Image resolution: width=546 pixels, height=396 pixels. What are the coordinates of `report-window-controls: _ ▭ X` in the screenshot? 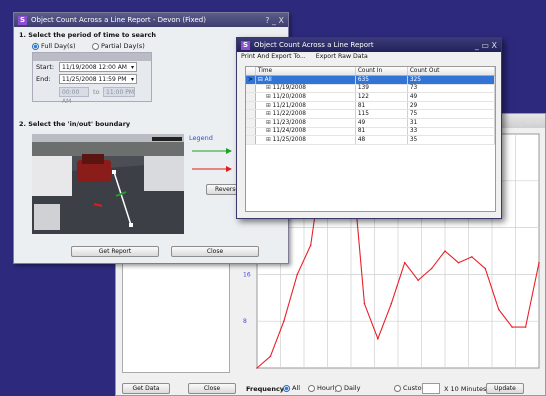 It's located at (486, 45).